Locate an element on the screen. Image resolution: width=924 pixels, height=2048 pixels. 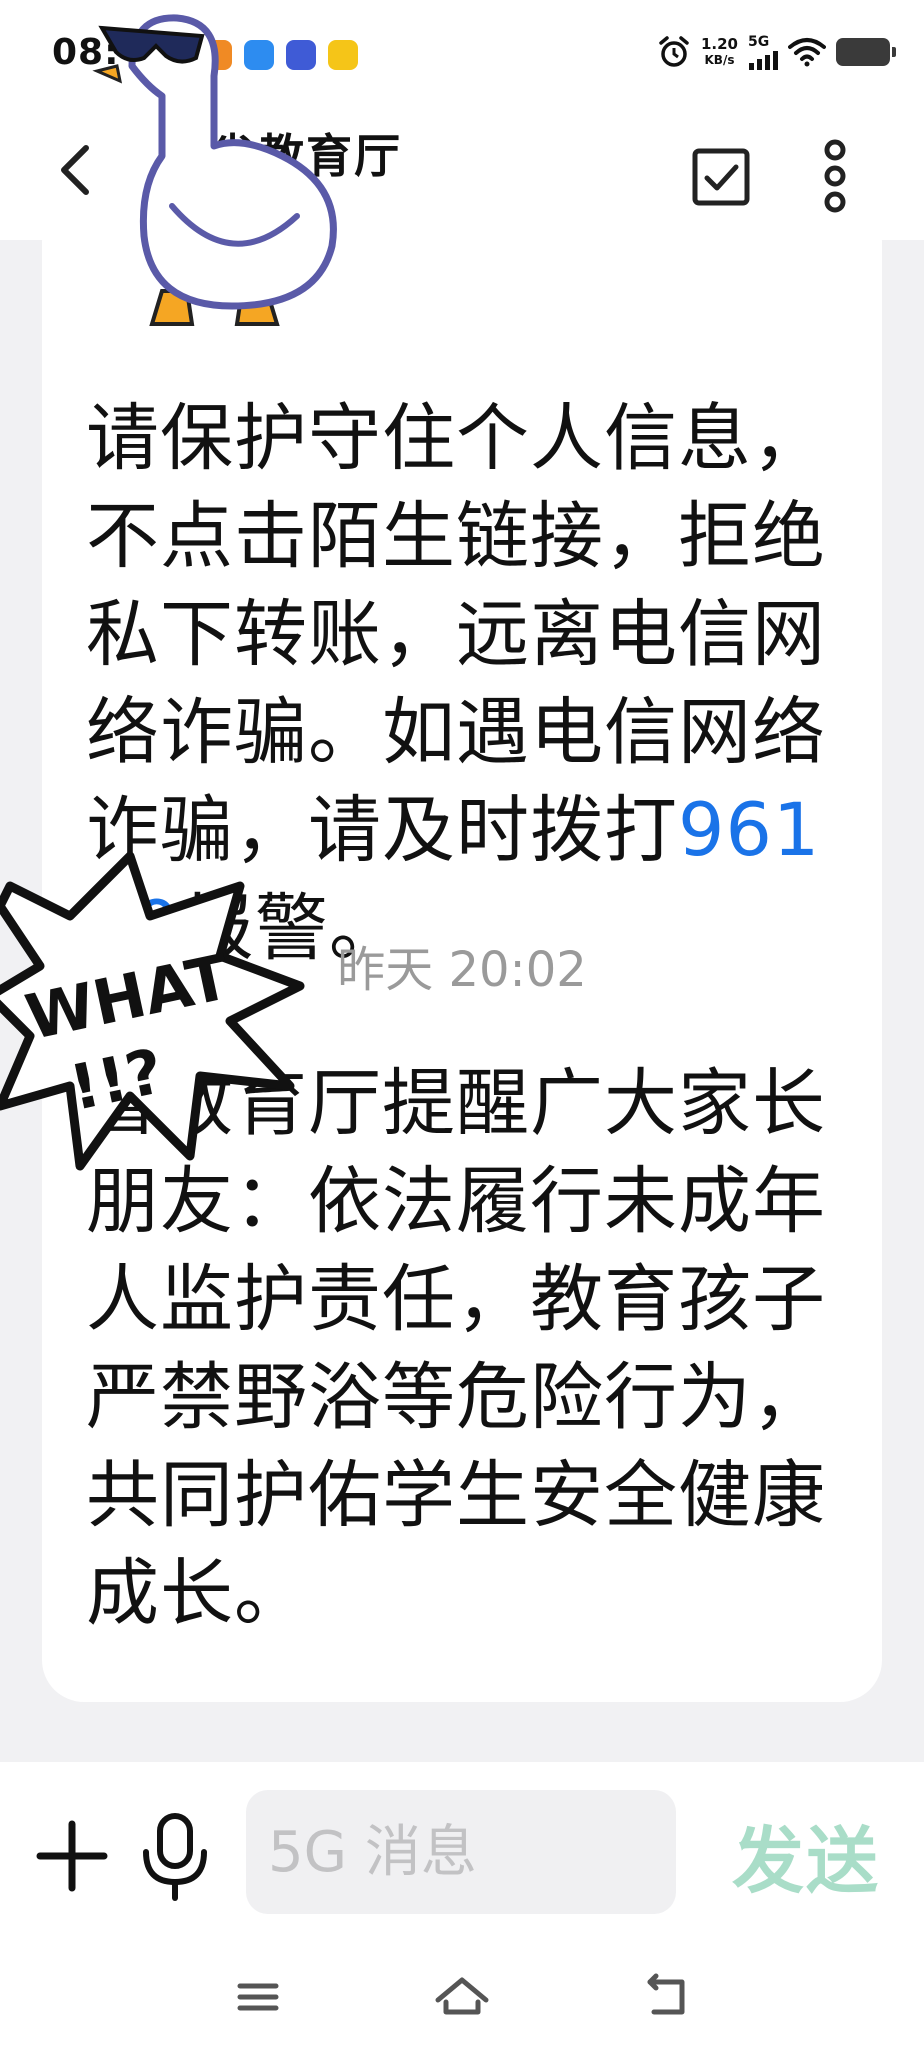
menu-icon is located at coordinates (258, 1997).